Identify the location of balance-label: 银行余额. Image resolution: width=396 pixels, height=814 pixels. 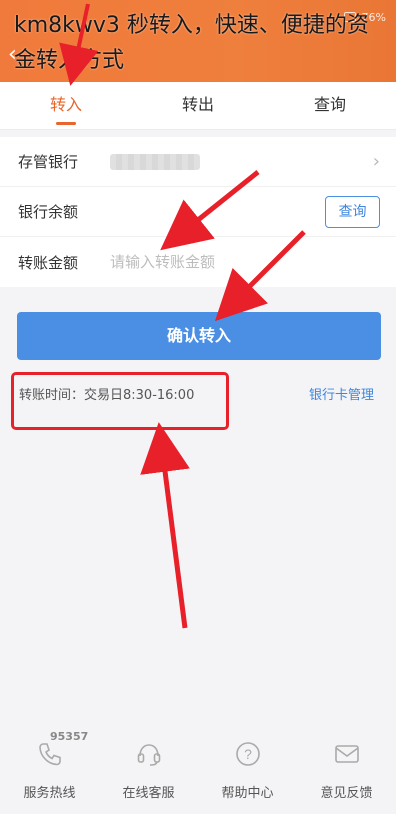
(48, 212).